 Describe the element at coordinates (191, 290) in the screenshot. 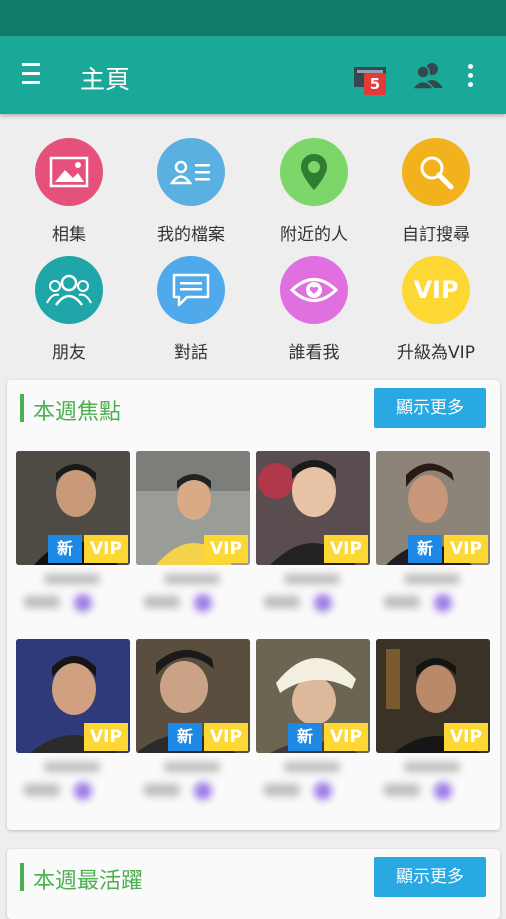

I see `chat-icon` at that location.